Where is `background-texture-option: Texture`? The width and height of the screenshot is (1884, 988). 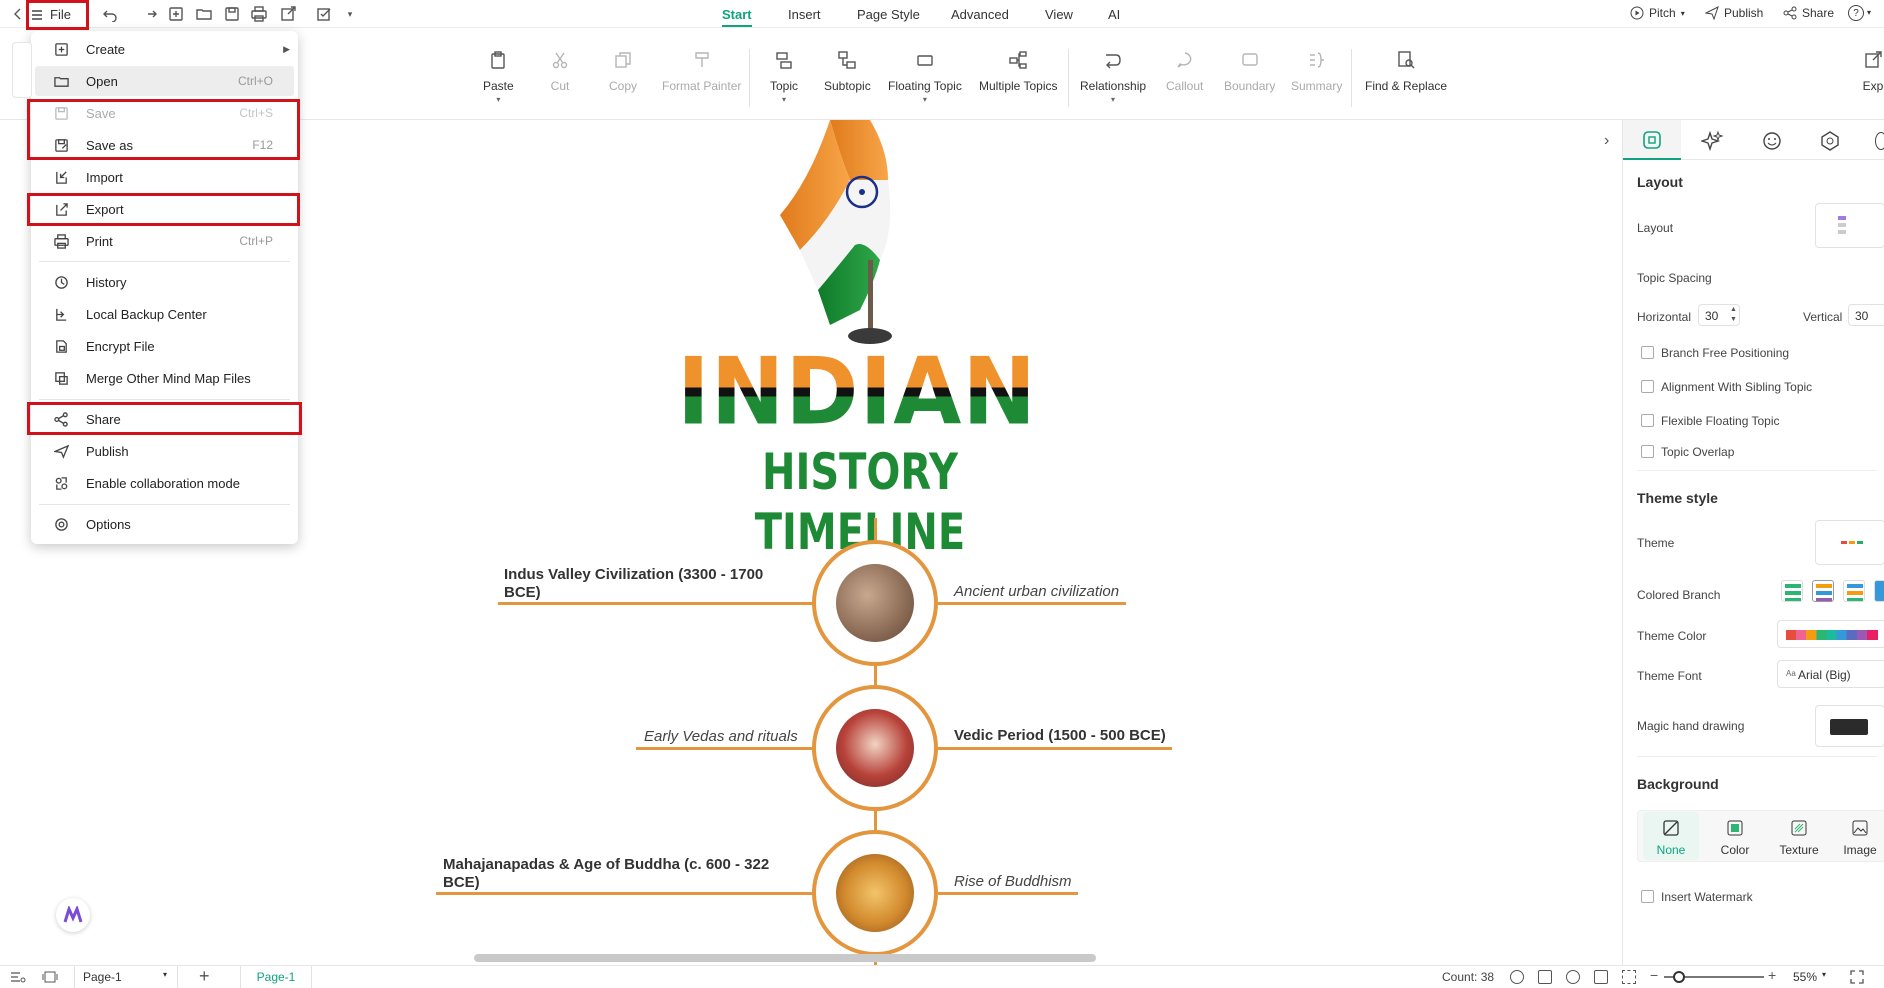
background-texture-option: Texture is located at coordinates (1799, 836).